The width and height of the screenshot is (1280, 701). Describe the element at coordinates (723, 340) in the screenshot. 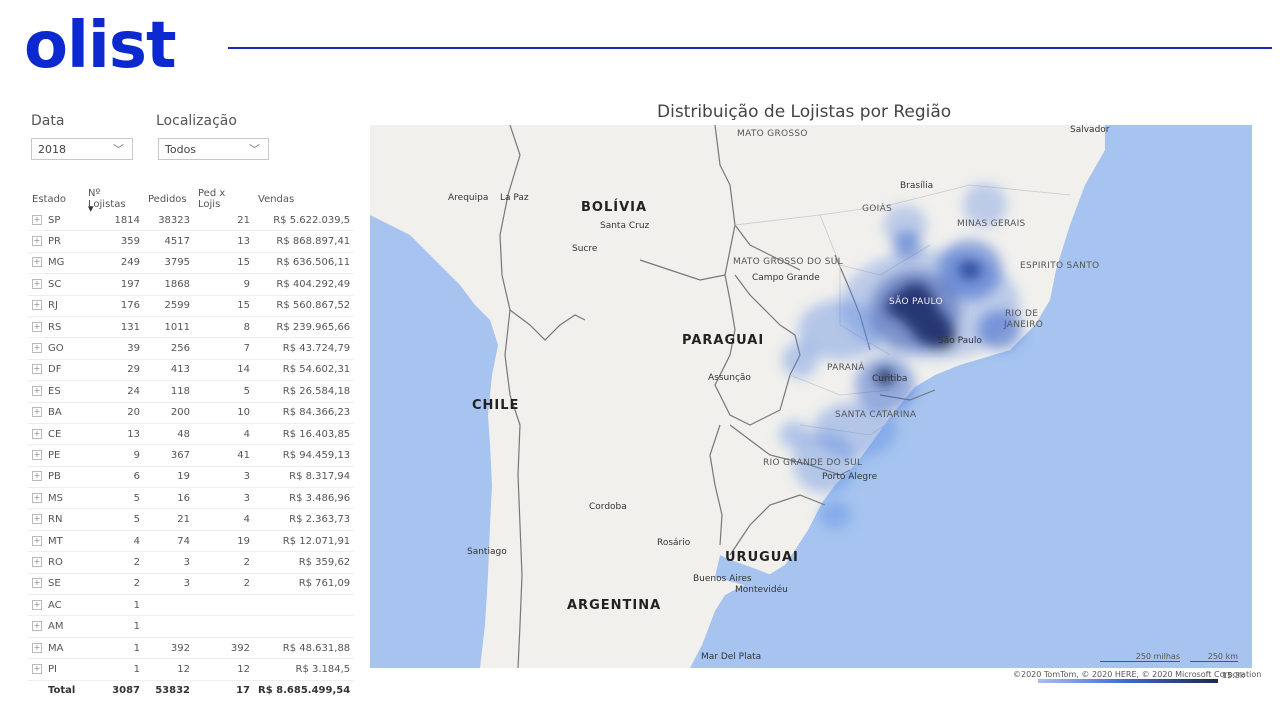

I see `map-label-country: PARAGUAI` at that location.